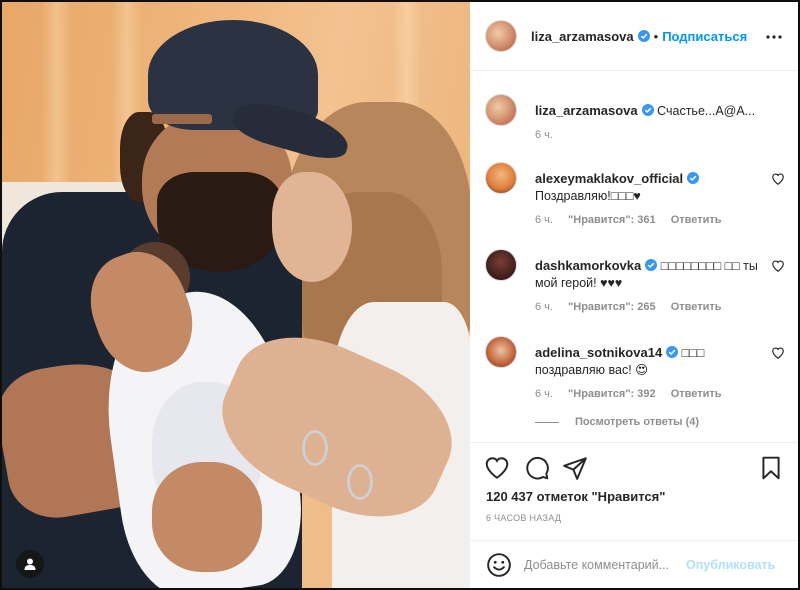 This screenshot has height=590, width=800. What do you see at coordinates (603, 564) in the screenshot?
I see `comment-input` at bounding box center [603, 564].